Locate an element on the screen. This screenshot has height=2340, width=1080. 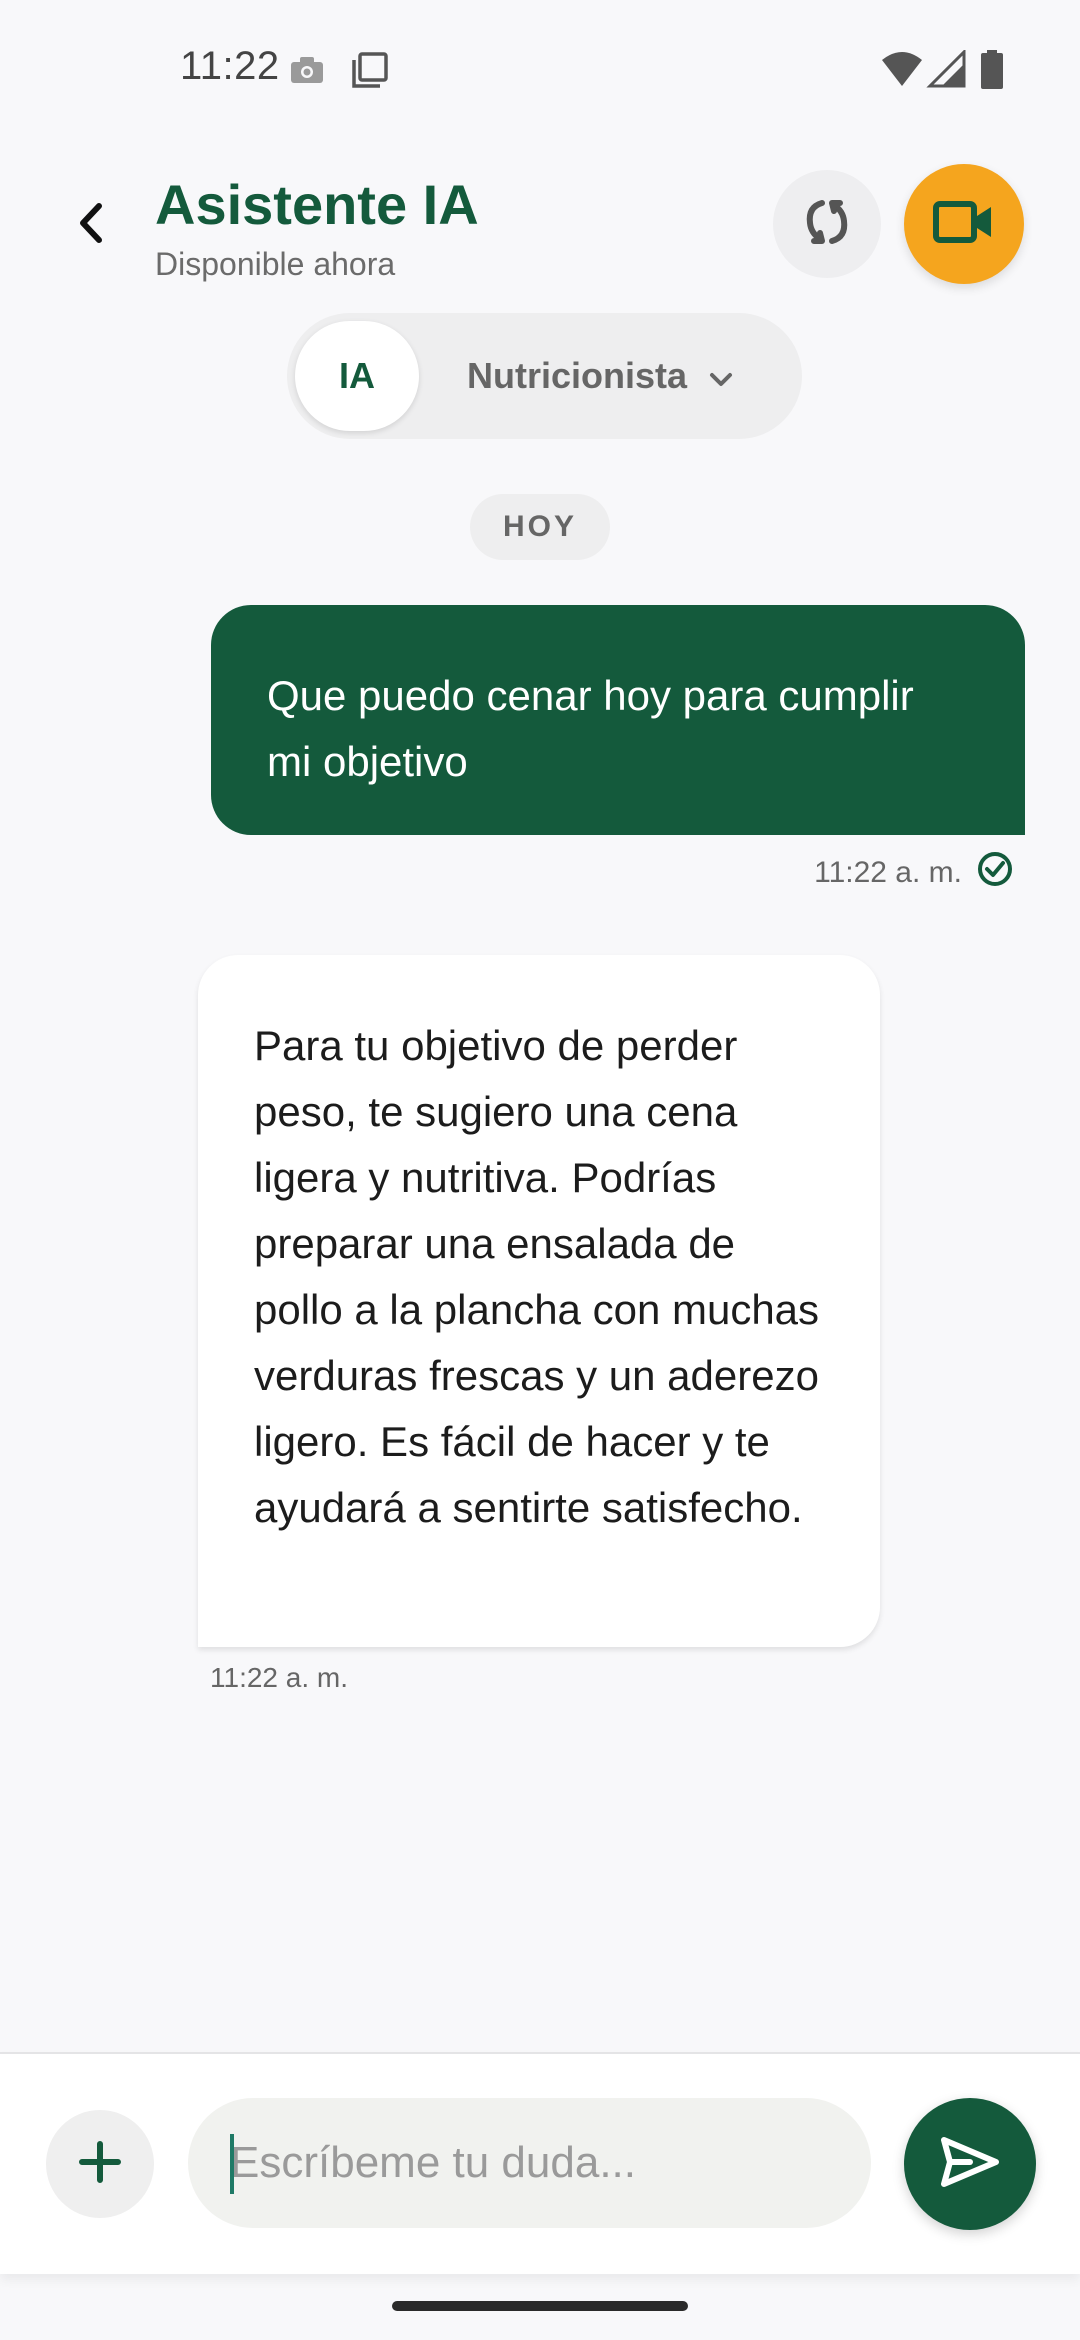
check-circle-icon is located at coordinates (995, 873).